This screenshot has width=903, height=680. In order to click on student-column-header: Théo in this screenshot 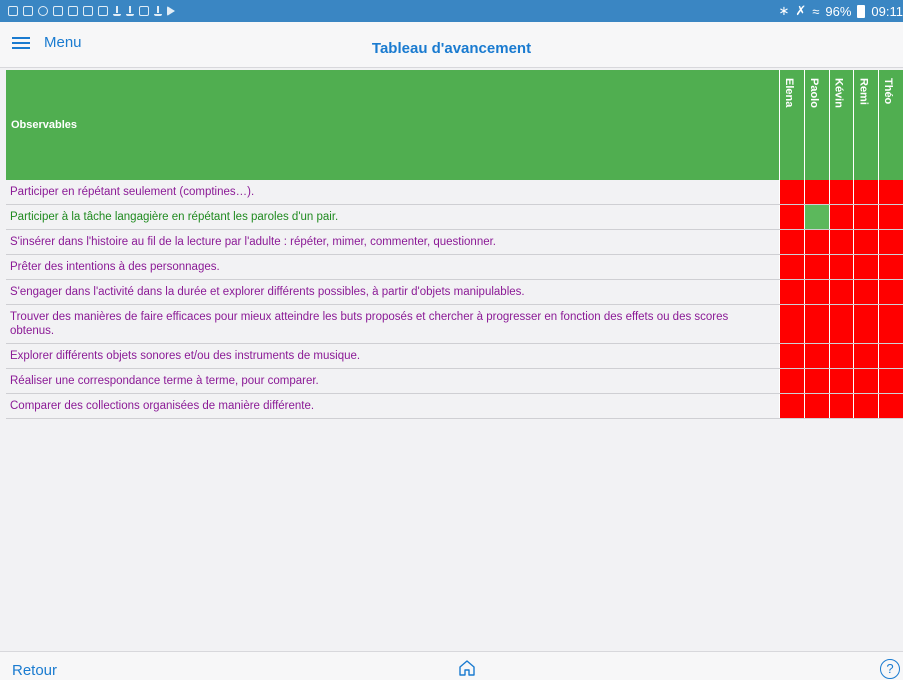, I will do `click(890, 125)`.